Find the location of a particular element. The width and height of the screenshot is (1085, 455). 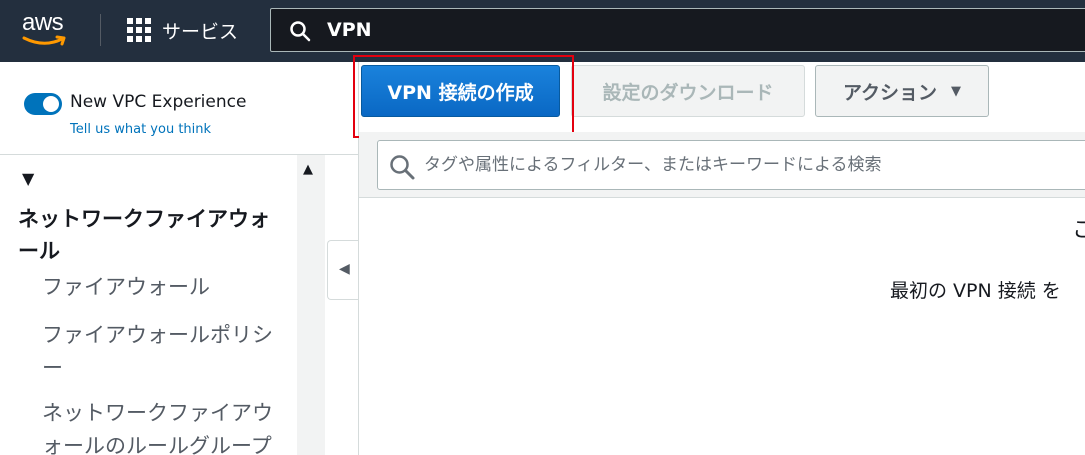

filter-input is located at coordinates (744, 165).